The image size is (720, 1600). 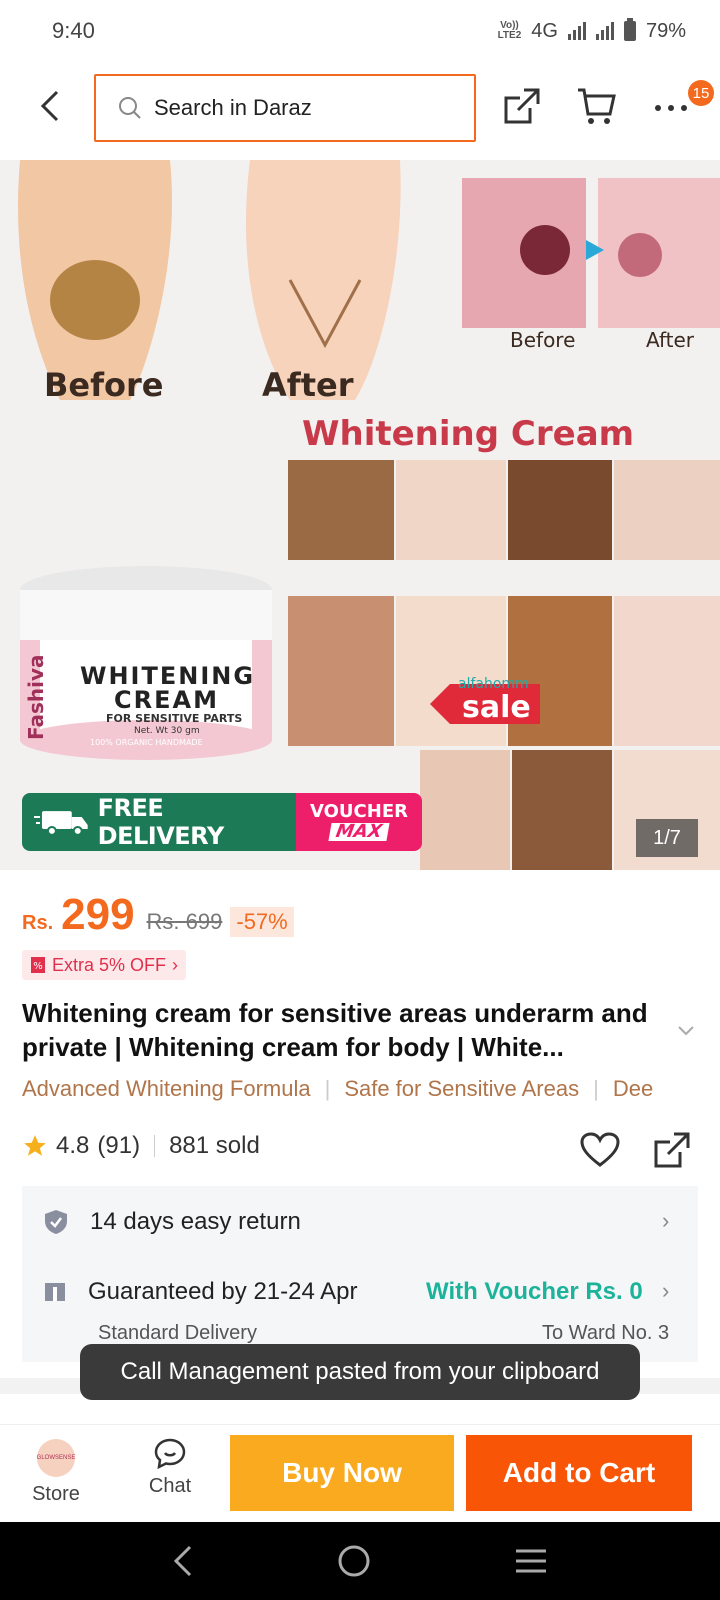 What do you see at coordinates (359, 811) in the screenshot?
I see `voucher-text: VOUCHER` at bounding box center [359, 811].